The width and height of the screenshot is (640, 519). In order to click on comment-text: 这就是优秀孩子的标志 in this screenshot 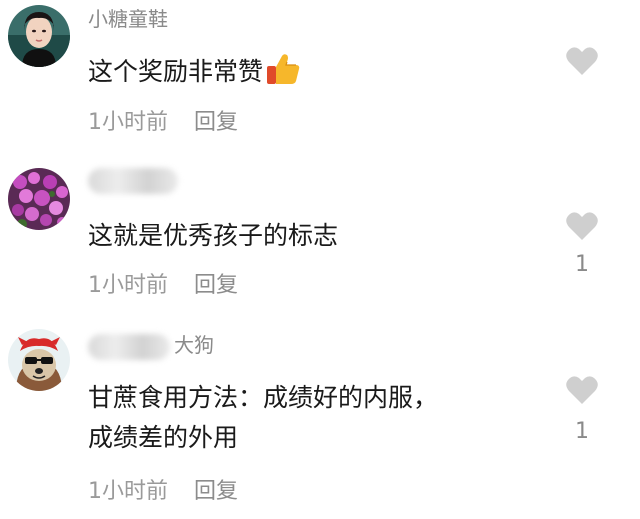, I will do `click(213, 235)`.